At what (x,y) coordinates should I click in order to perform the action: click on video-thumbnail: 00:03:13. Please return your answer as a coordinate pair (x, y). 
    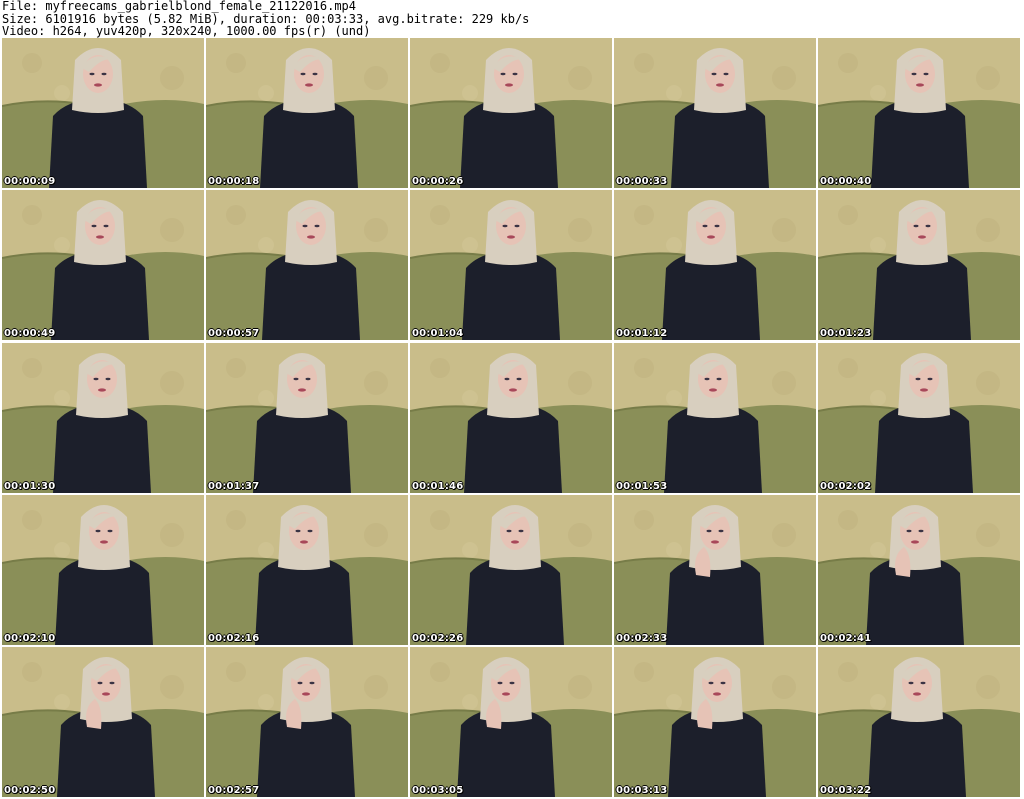
    Looking at the image, I should click on (715, 722).